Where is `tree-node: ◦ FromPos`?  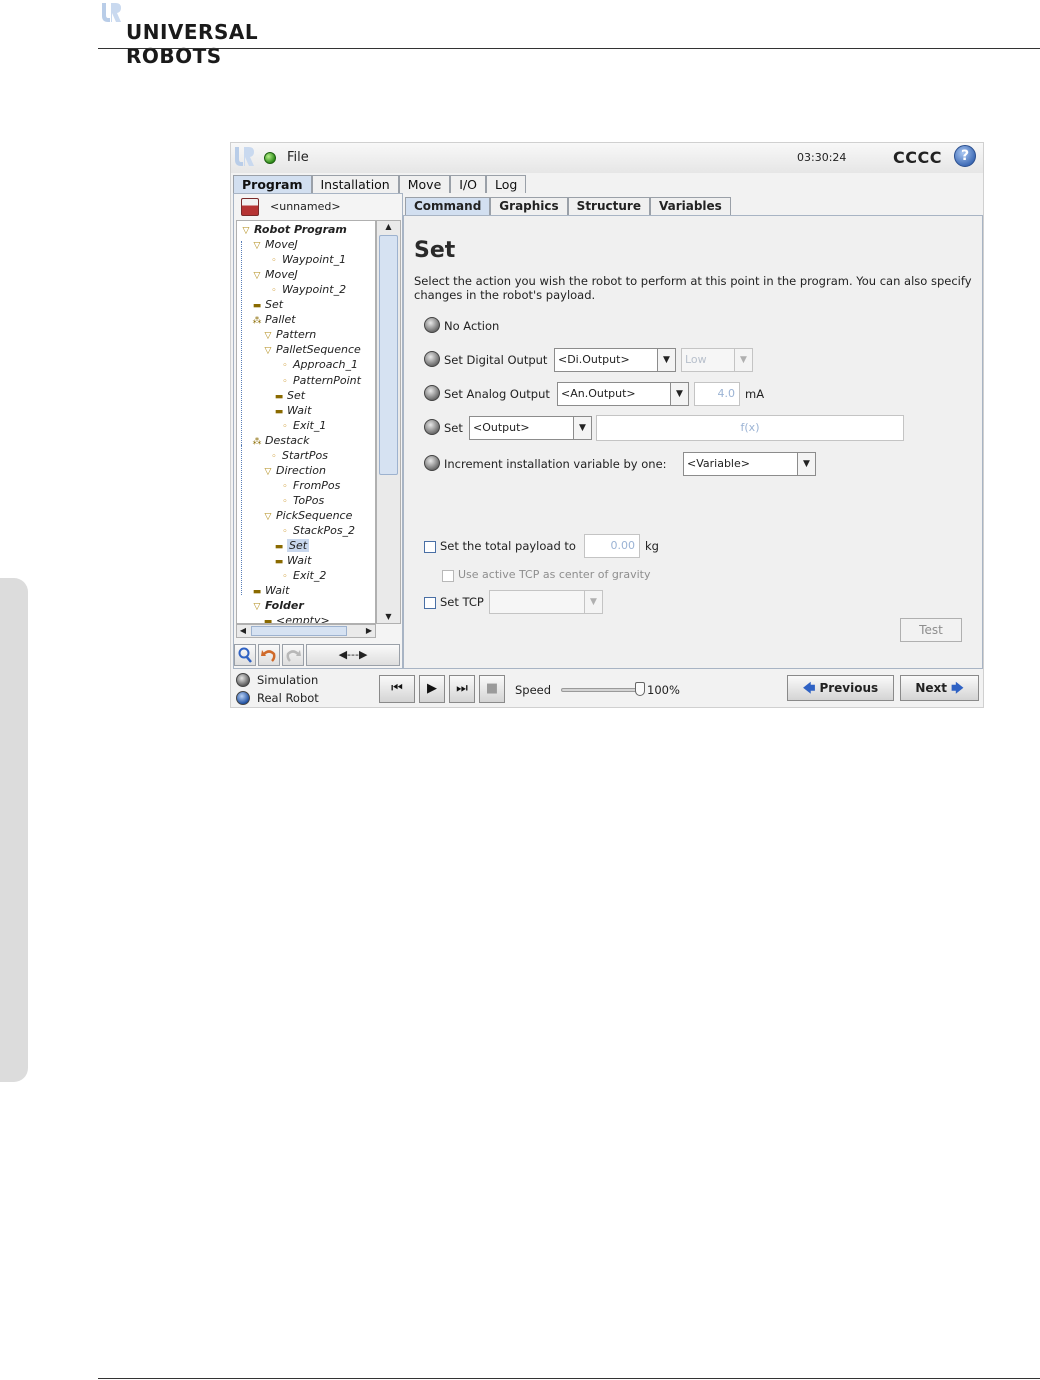
tree-node: ◦ FromPos is located at coordinates (310, 485).